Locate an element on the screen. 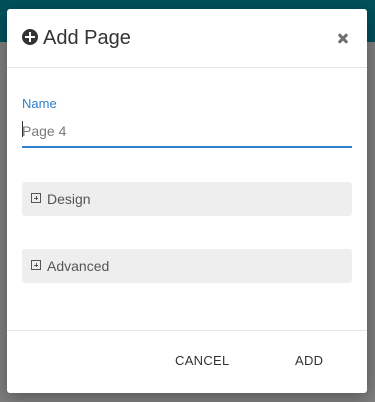 This screenshot has height=402, width=375. design-section-toggle: Design is located at coordinates (187, 199).